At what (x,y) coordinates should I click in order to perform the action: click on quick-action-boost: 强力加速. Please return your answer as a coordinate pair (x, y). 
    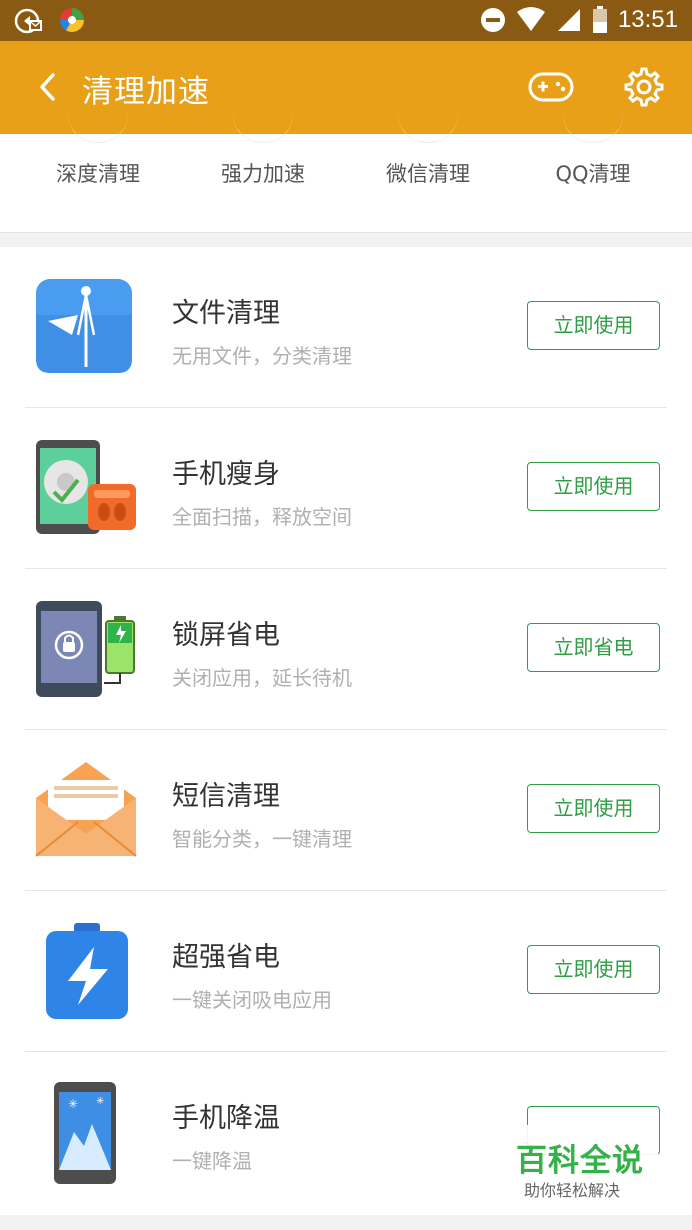
    Looking at the image, I should click on (263, 173).